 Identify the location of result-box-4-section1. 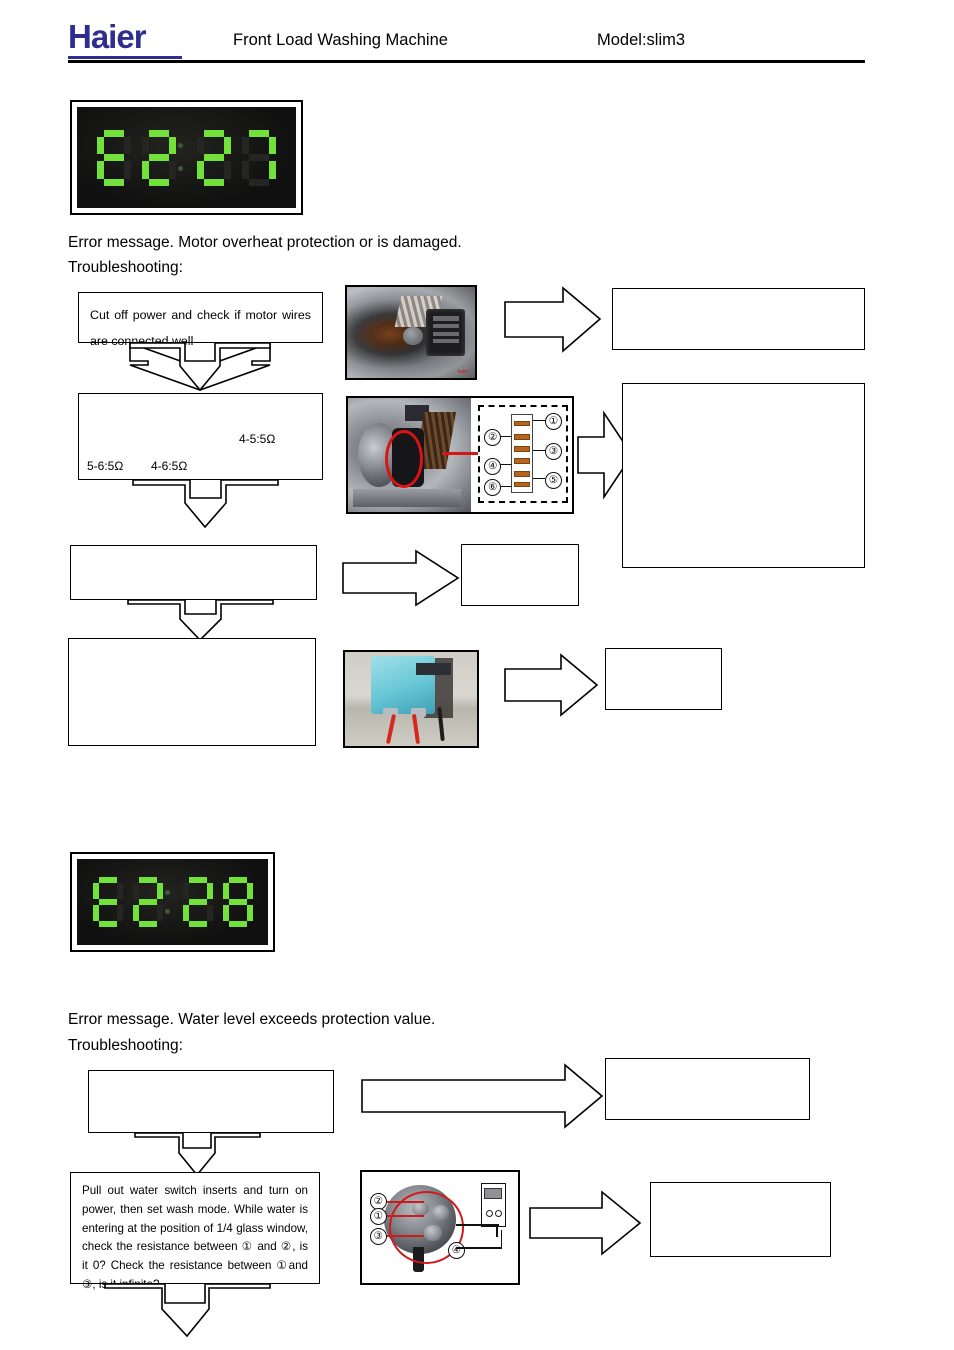
(663, 679).